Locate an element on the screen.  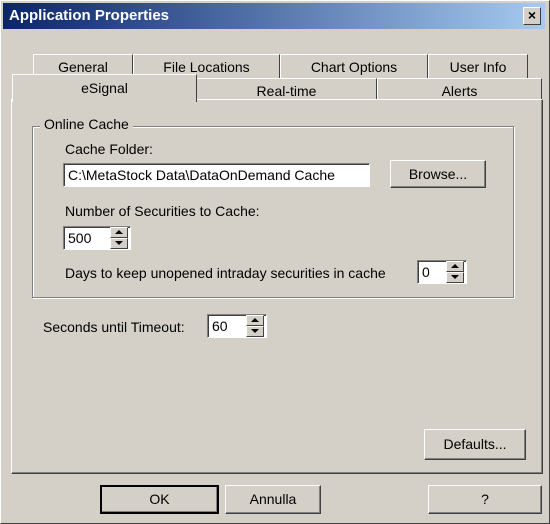
num-securities-label: Number of Securities to Cache: is located at coordinates (162, 211).